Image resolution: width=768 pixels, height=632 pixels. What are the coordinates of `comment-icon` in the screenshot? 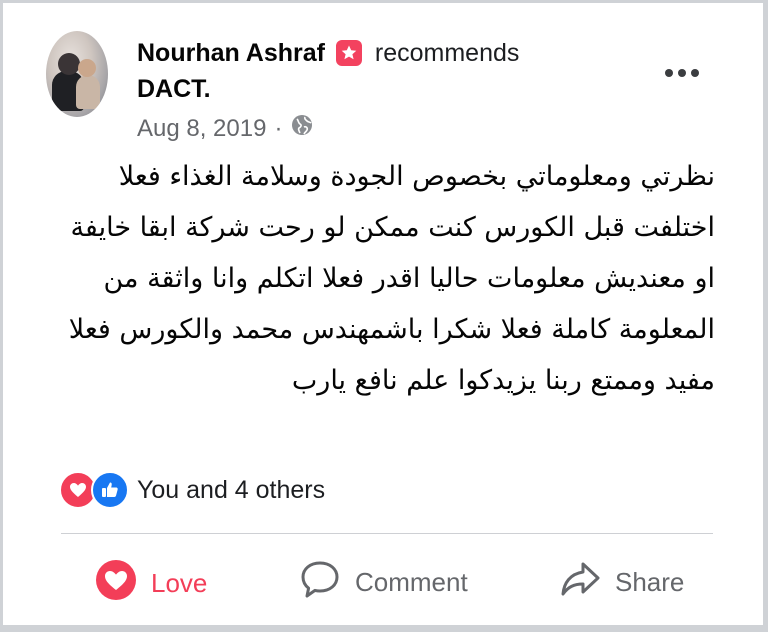 It's located at (320, 582).